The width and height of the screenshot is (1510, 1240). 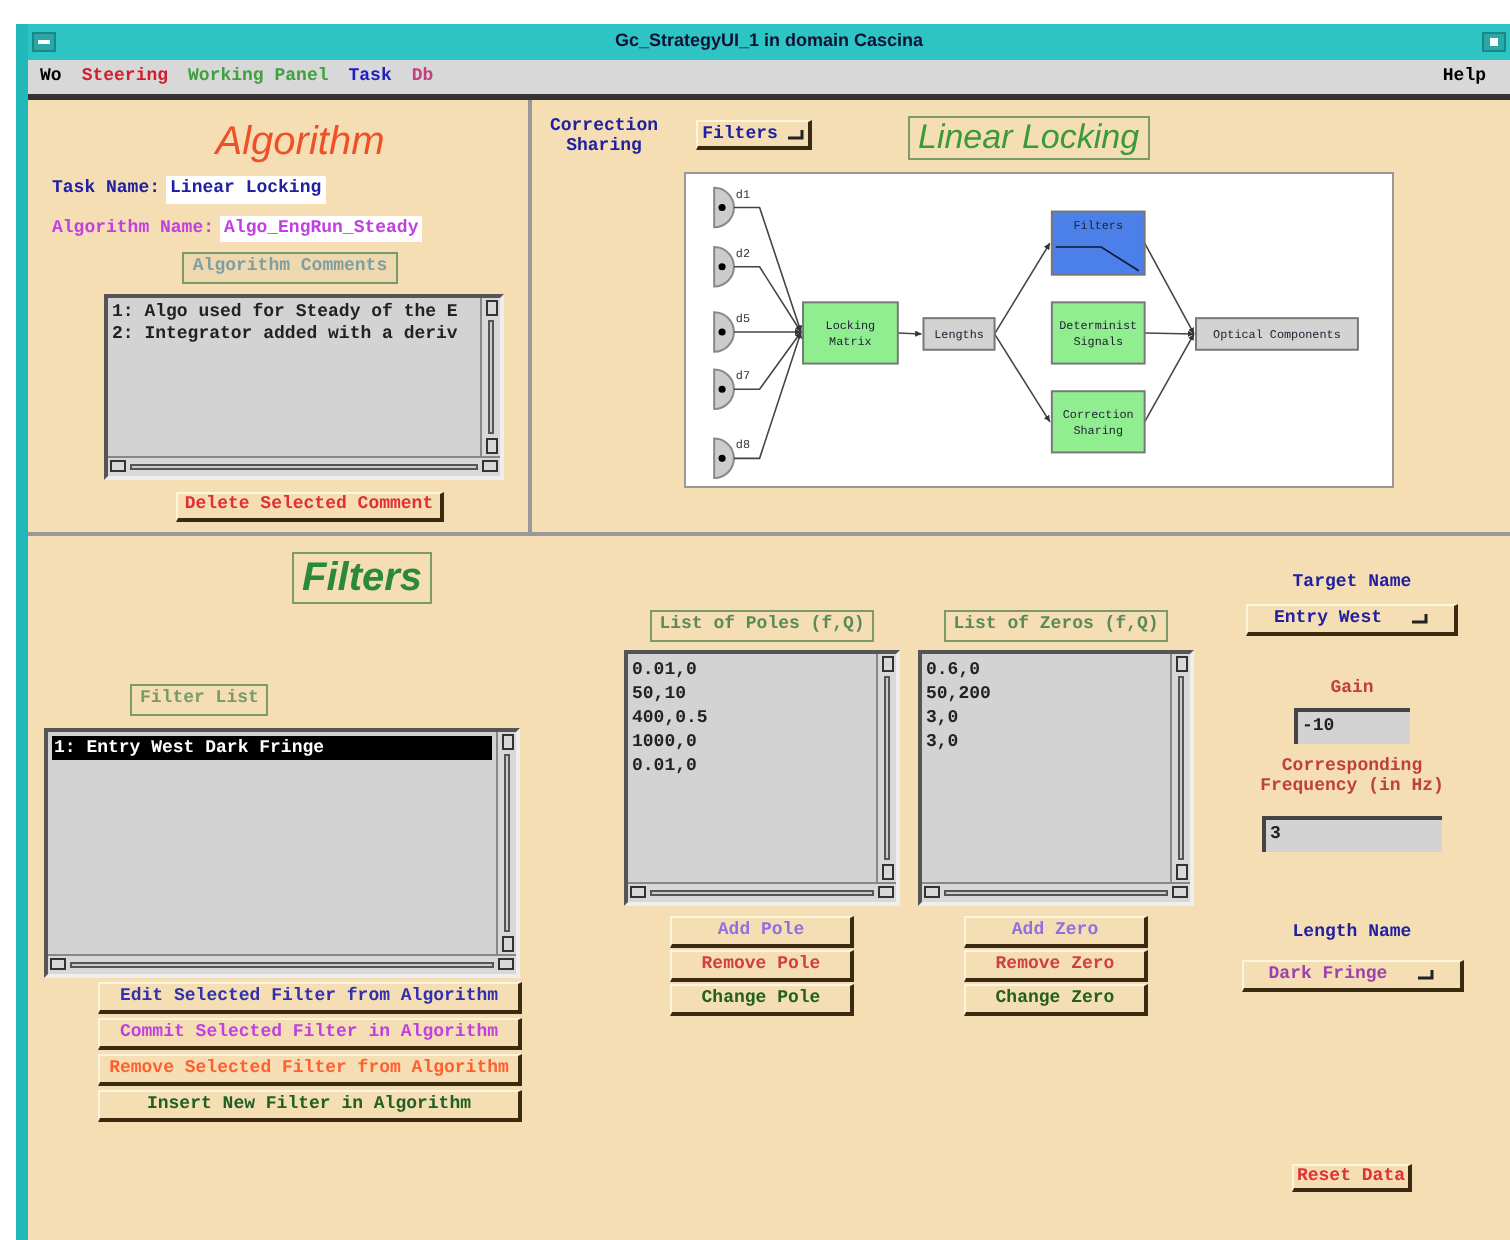 What do you see at coordinates (1494, 42) in the screenshot?
I see `window-maximize-icon` at bounding box center [1494, 42].